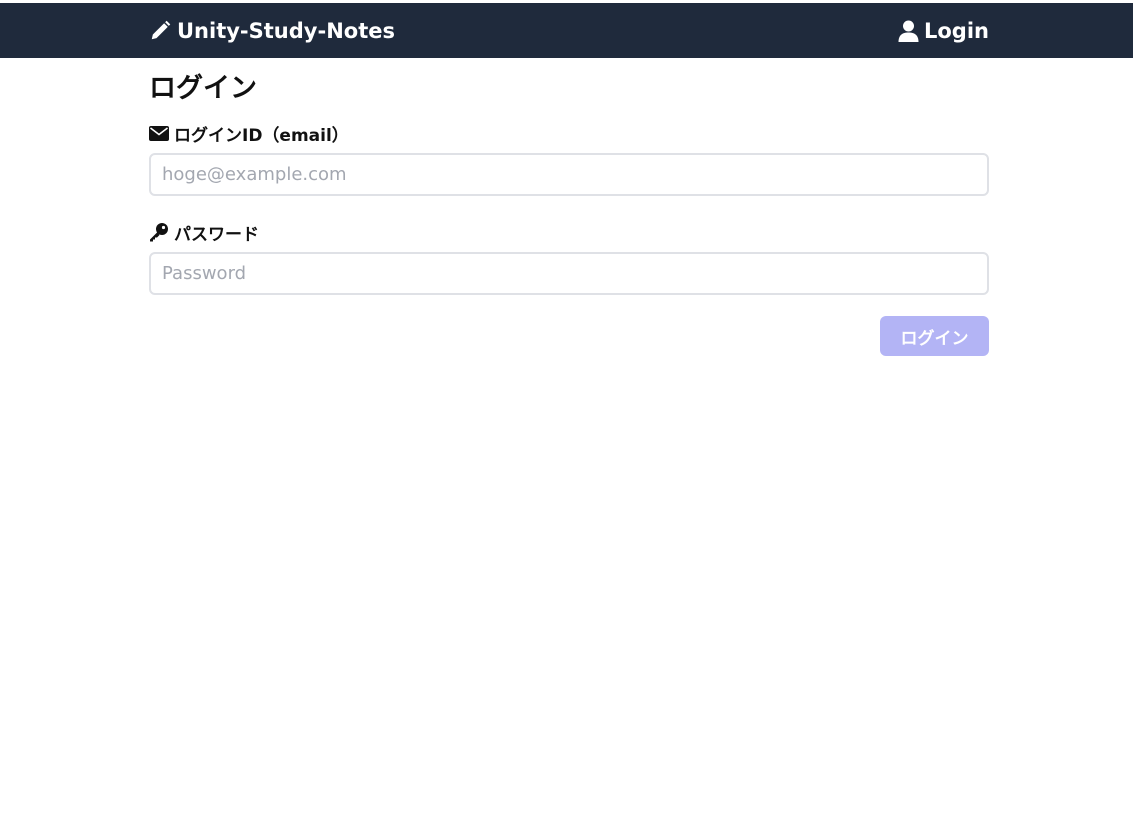  I want to click on password-label: パスワード, so click(204, 232).